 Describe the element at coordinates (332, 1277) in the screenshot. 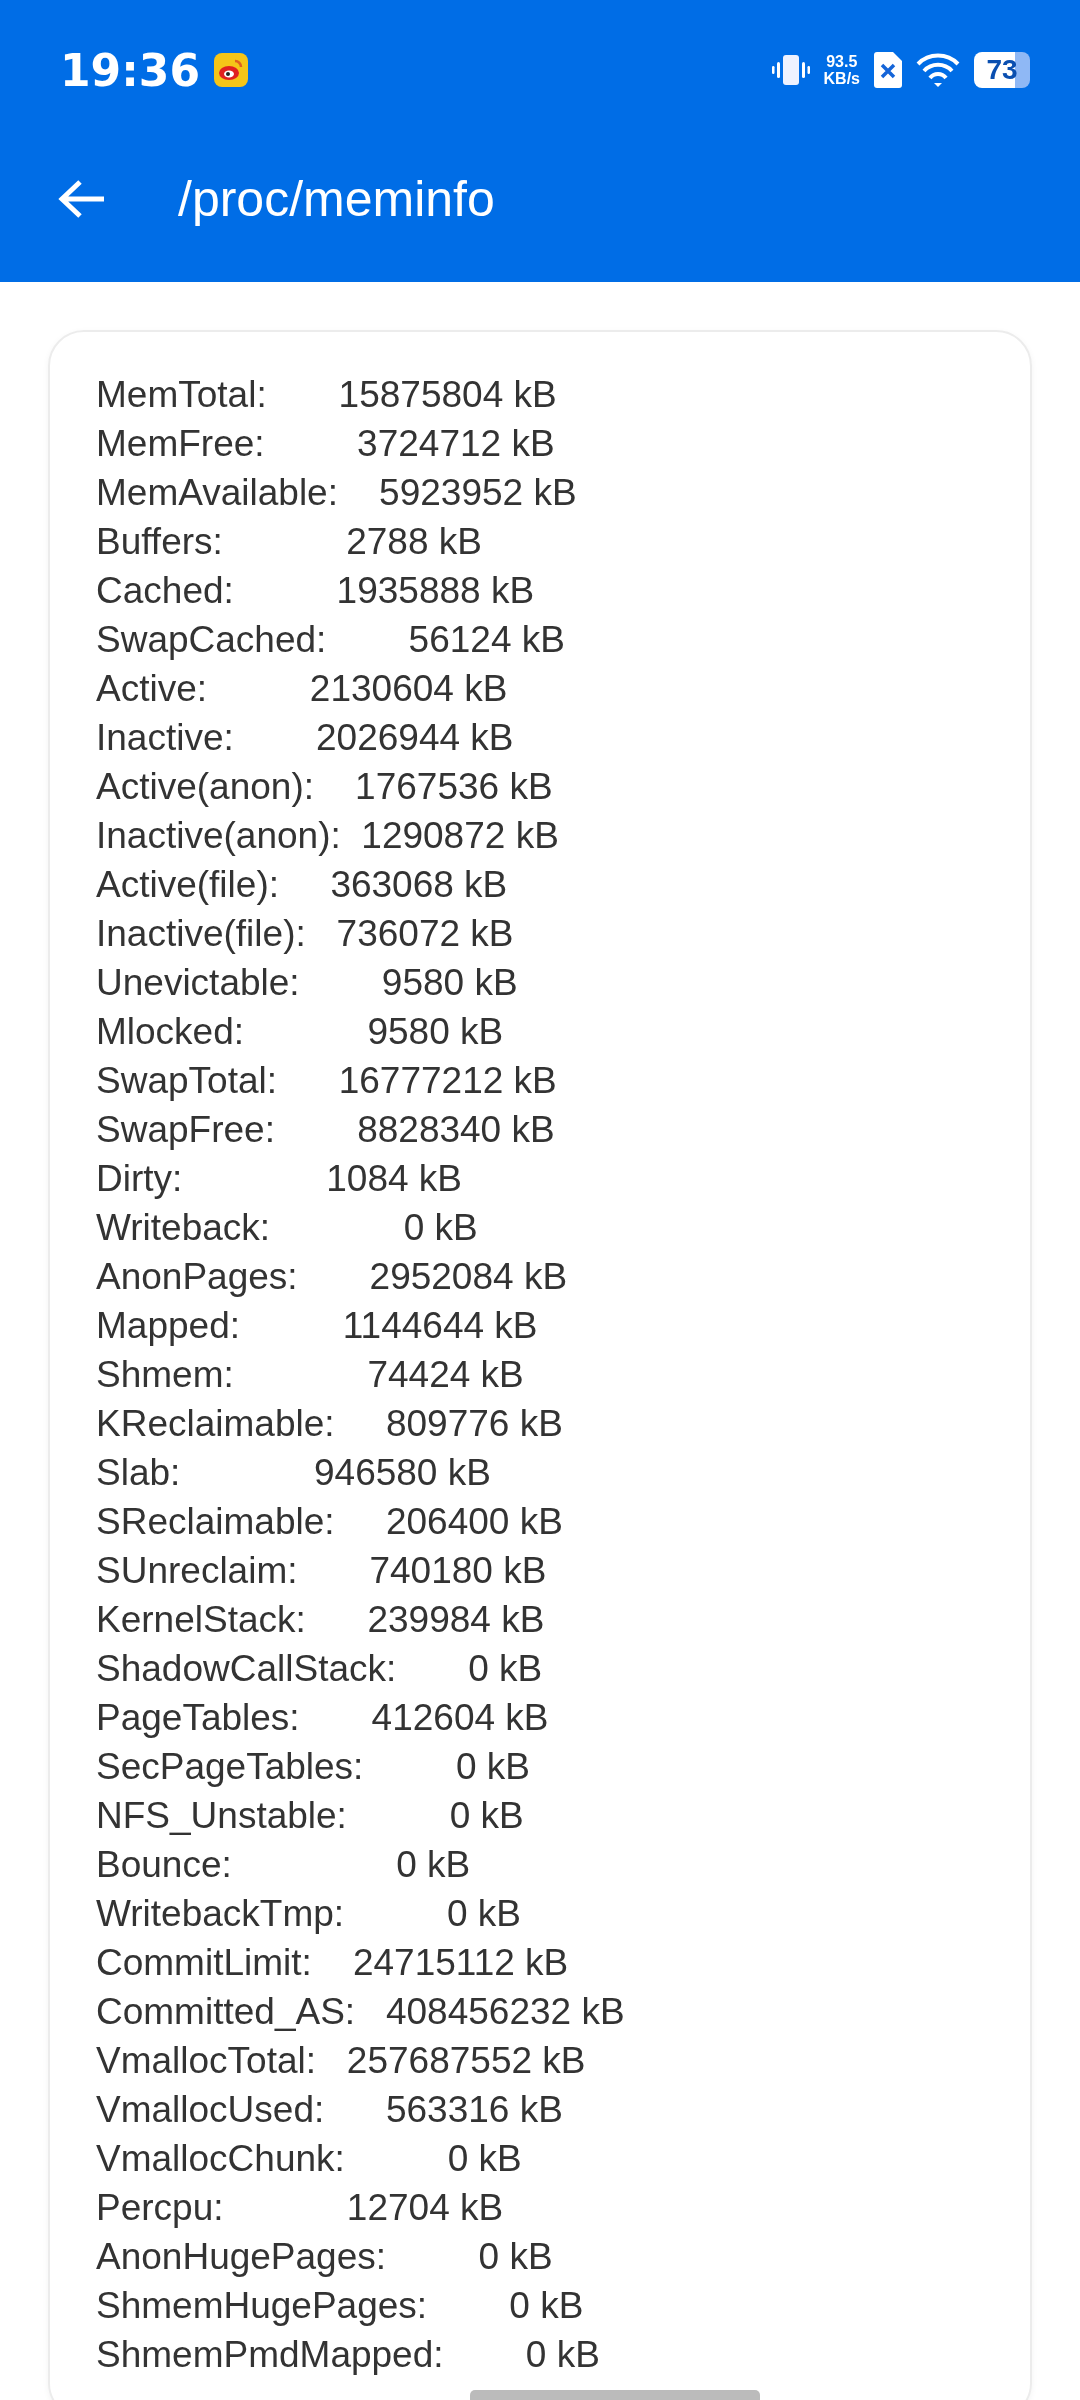

I see `meminfo-line: AnonPages: 2952084 kB` at that location.